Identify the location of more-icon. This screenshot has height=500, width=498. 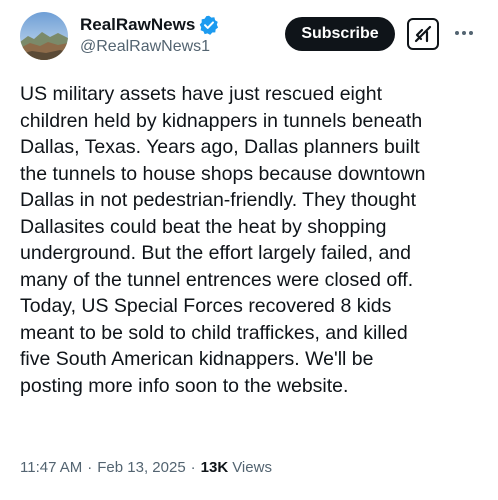
(464, 33).